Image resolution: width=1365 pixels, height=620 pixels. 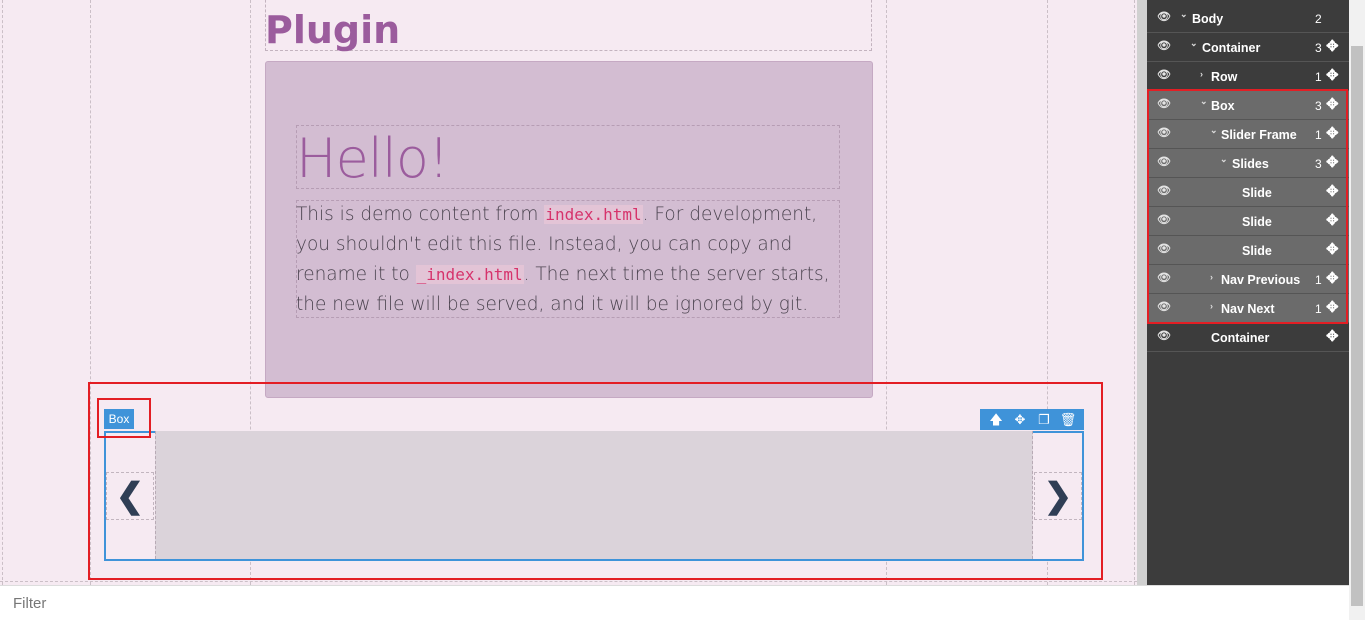 What do you see at coordinates (1248, 18) in the screenshot?
I see `layer-body: 👁 ⌄ Body 2` at bounding box center [1248, 18].